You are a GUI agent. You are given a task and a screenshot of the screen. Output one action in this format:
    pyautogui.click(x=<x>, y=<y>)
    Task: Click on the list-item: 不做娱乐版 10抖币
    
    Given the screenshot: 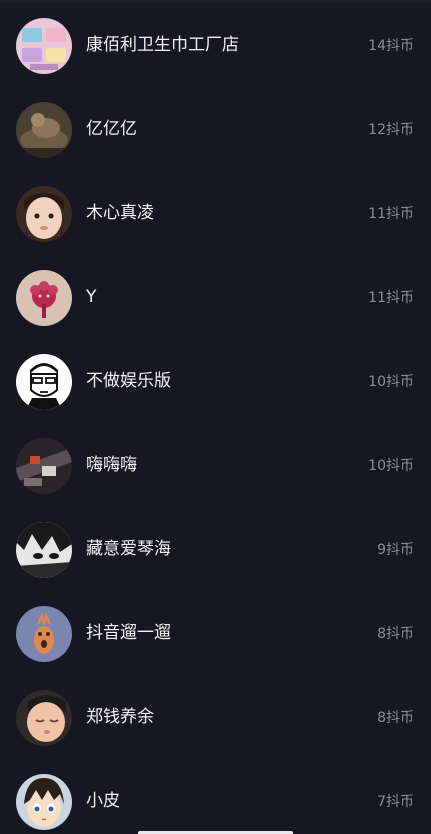 What is the action you would take?
    pyautogui.click(x=215, y=378)
    